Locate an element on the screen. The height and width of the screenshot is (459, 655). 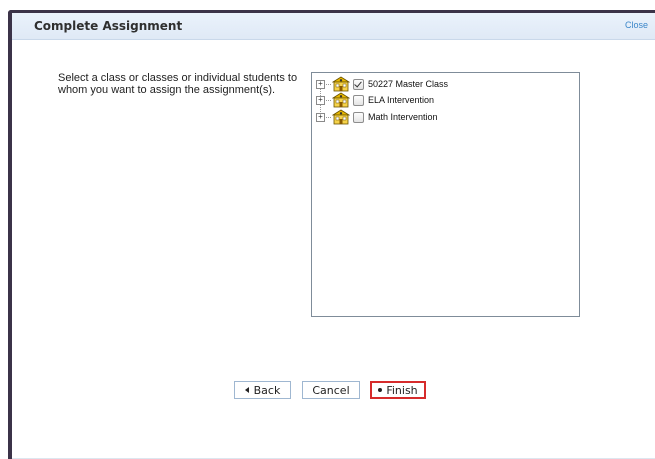
close-link: Close is located at coordinates (636, 25).